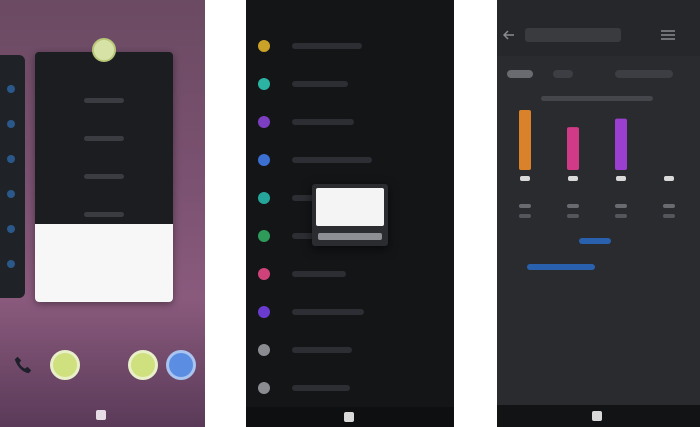  What do you see at coordinates (104, 263) in the screenshot?
I see `card-preview-area` at bounding box center [104, 263].